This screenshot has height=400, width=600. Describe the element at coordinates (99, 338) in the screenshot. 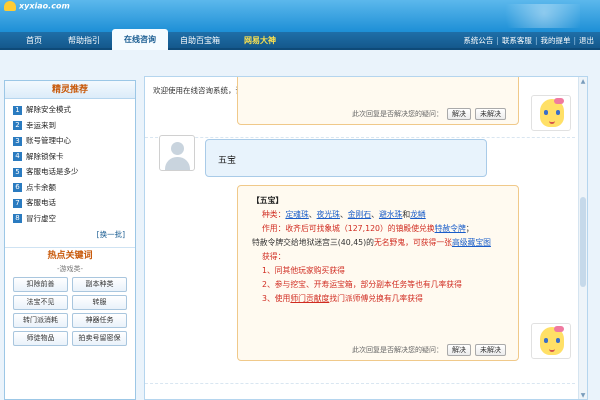

I see `keyword-button: 拍卖号留密保` at that location.